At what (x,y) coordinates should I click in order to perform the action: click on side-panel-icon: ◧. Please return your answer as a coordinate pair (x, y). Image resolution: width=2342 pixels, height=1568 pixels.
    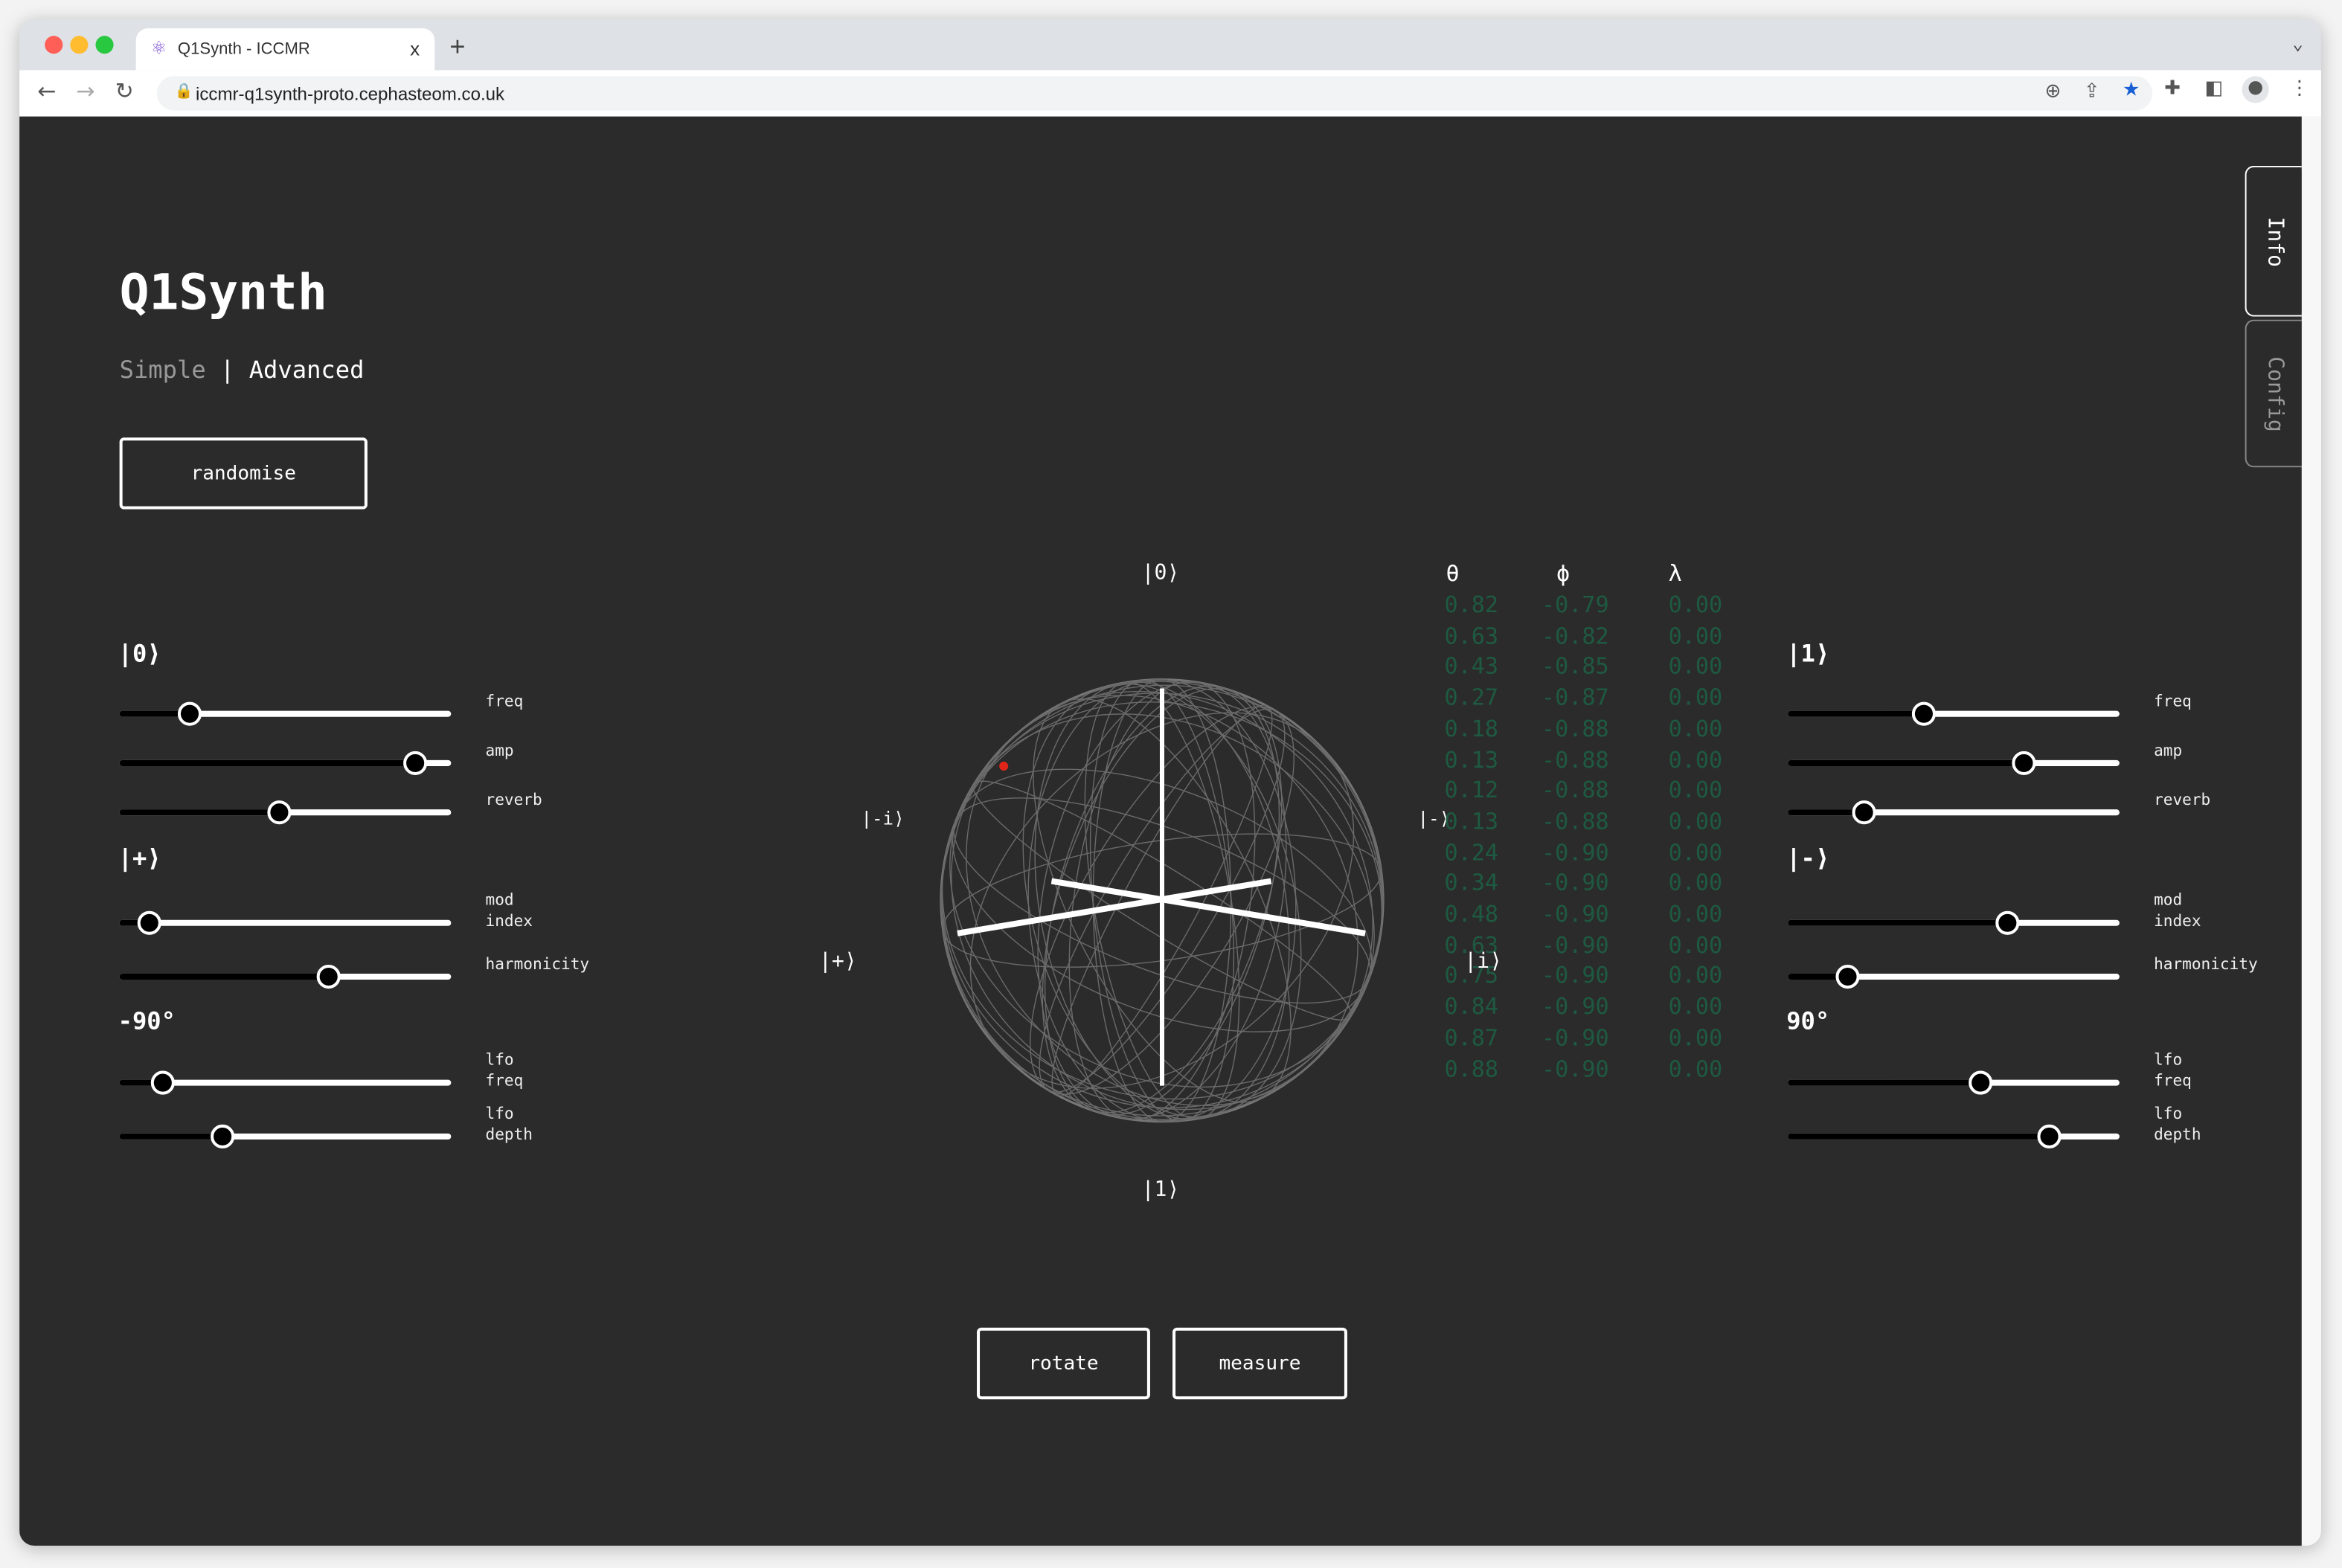
    Looking at the image, I should click on (2213, 88).